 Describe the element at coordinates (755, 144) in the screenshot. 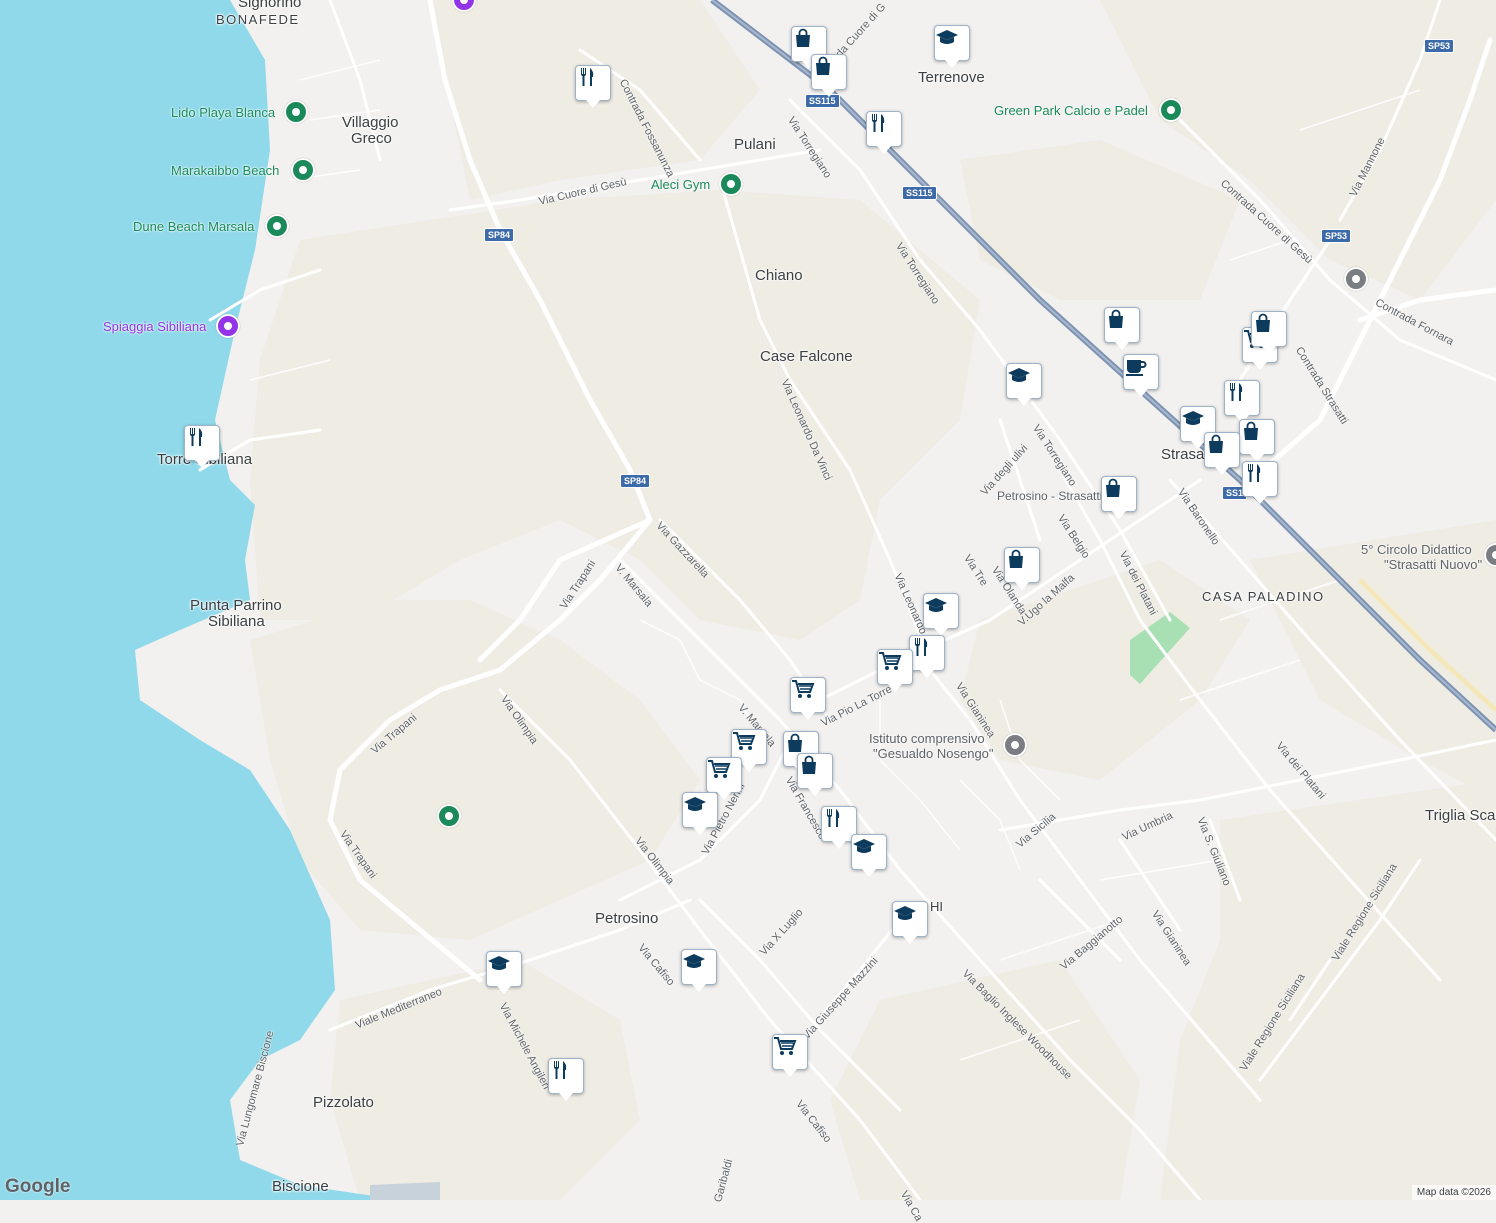

I see `place-label-pulani: Pulani` at that location.